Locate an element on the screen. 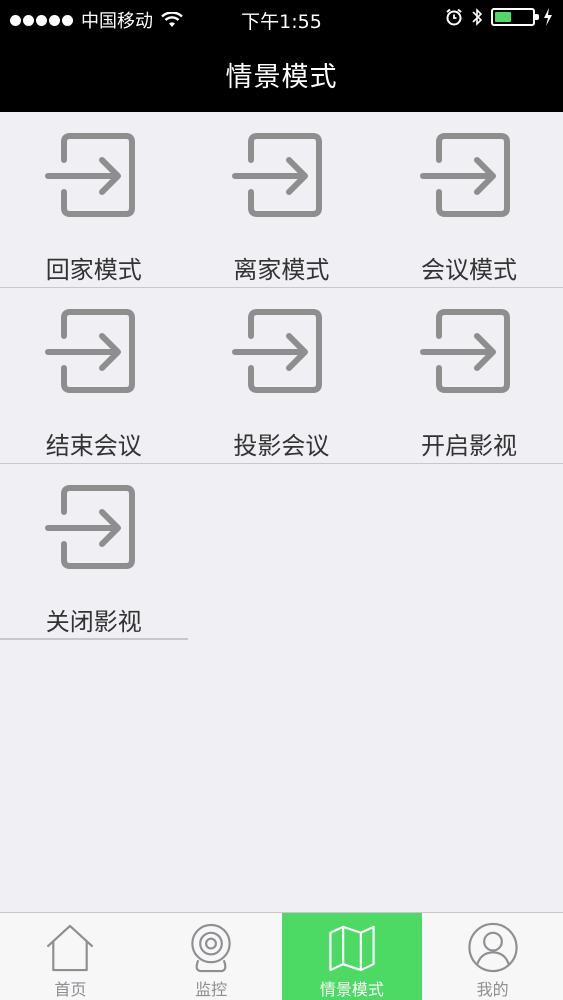 The image size is (563, 1000). tab-scene-mode: 情景模式 is located at coordinates (352, 956).